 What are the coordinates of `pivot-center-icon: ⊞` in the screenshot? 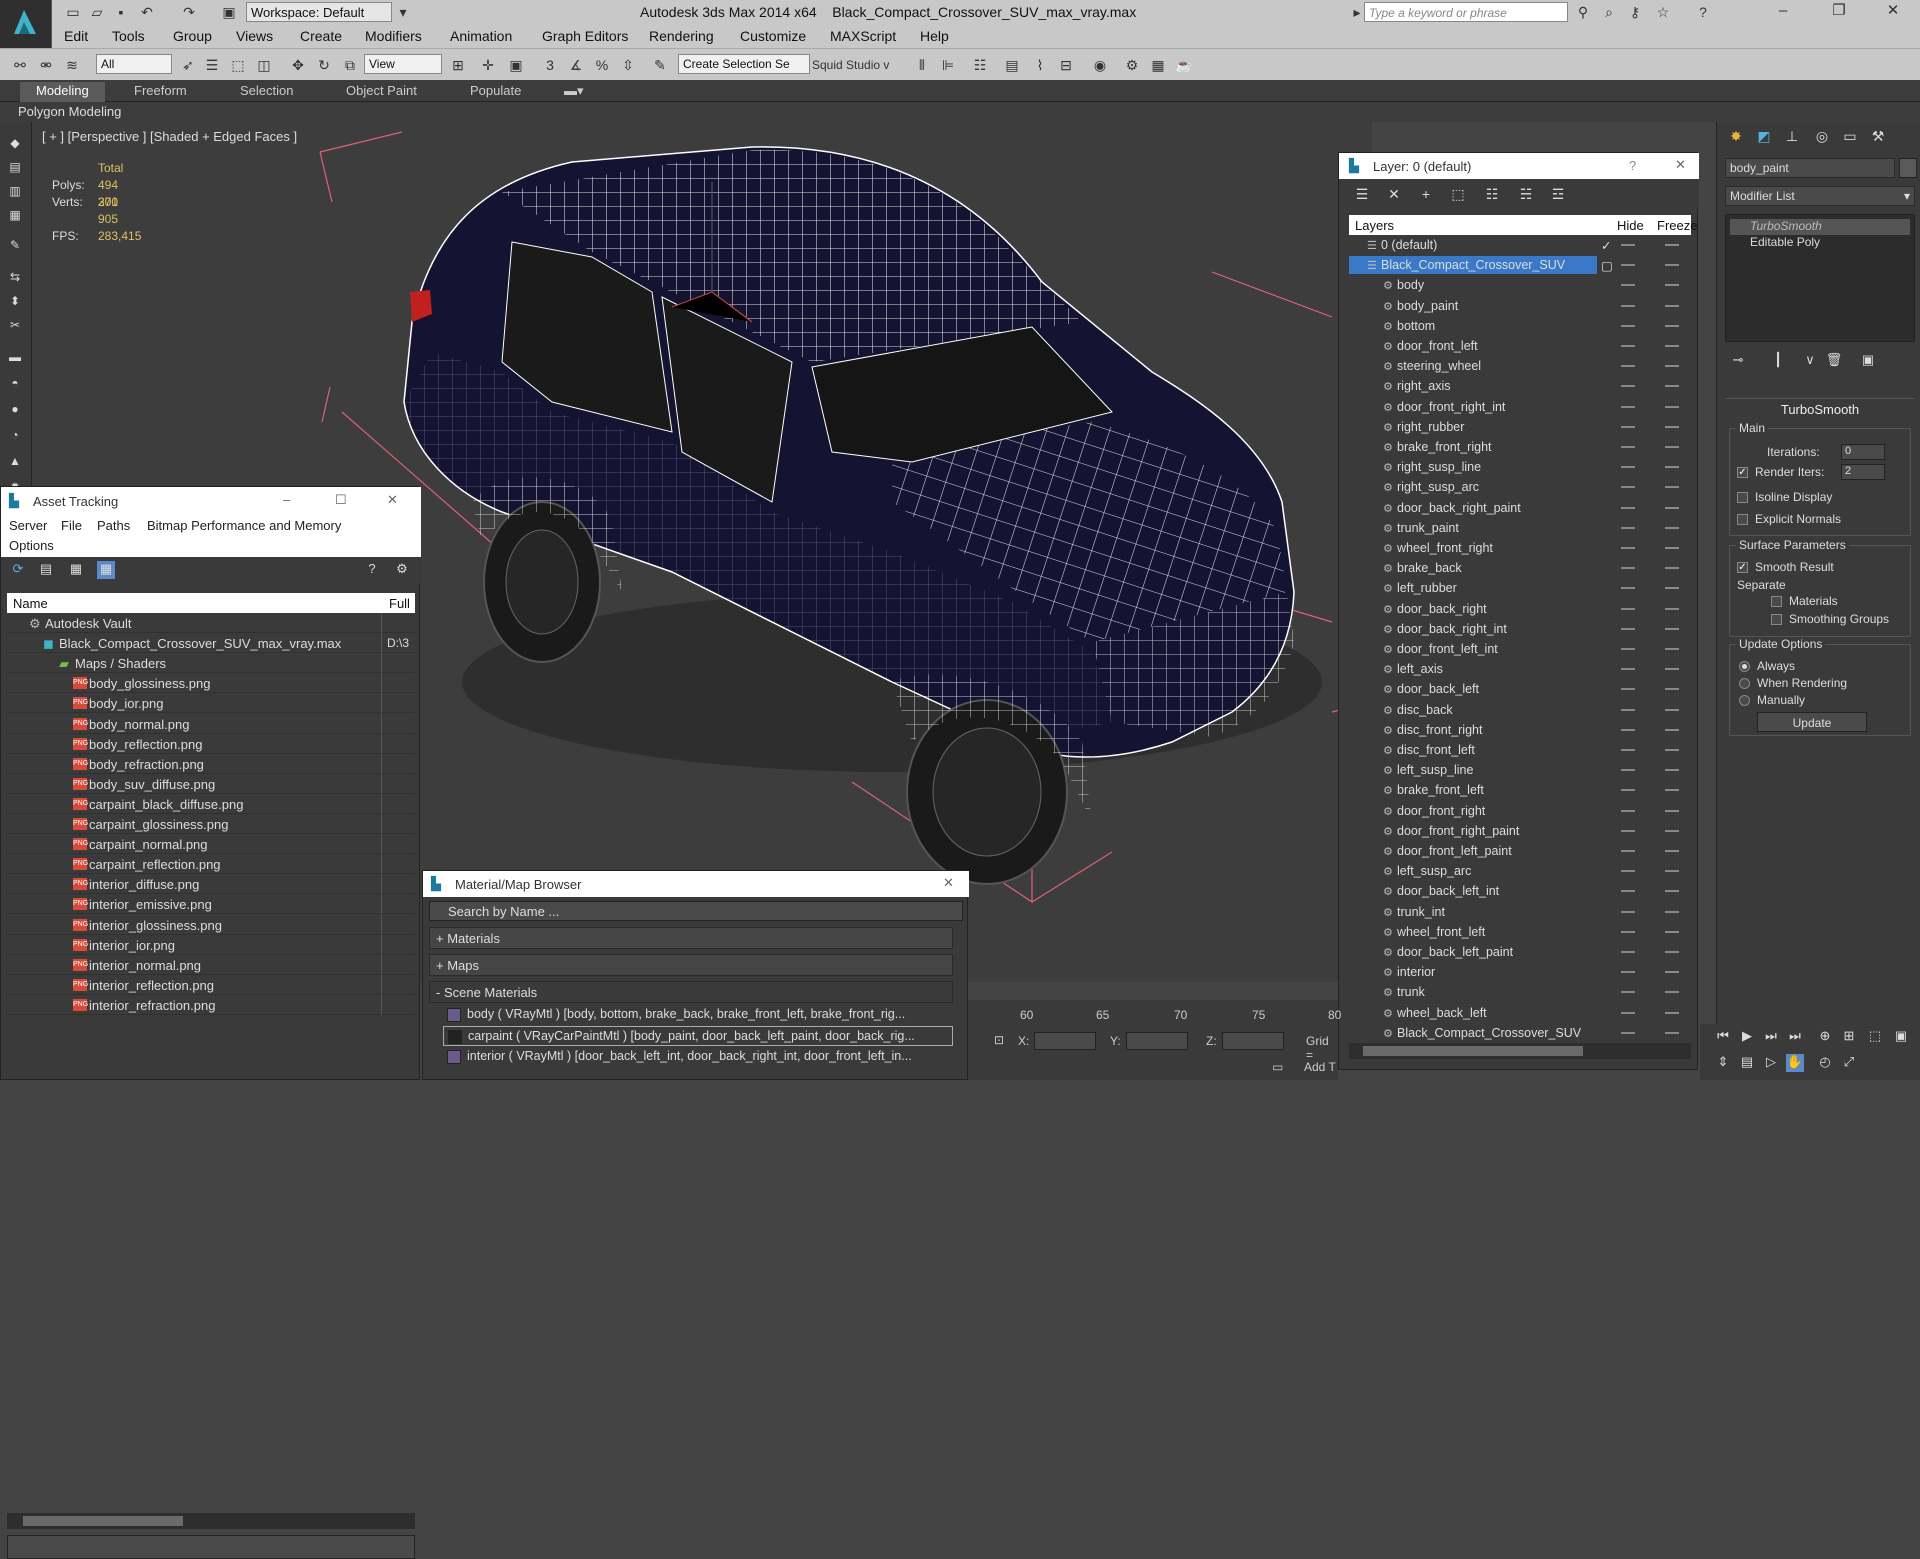 It's located at (458, 65).